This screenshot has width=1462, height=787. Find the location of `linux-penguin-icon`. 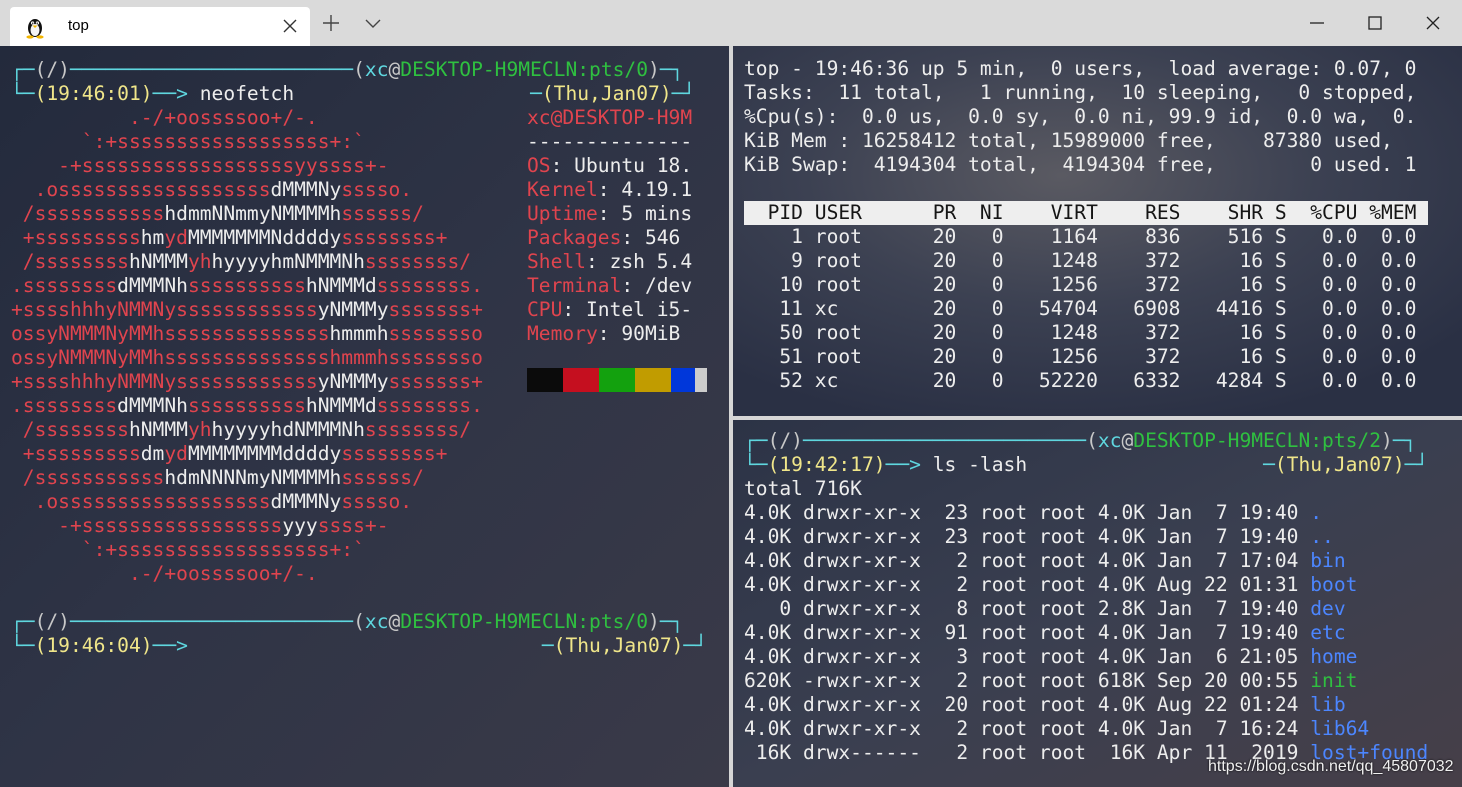

linux-penguin-icon is located at coordinates (35, 29).